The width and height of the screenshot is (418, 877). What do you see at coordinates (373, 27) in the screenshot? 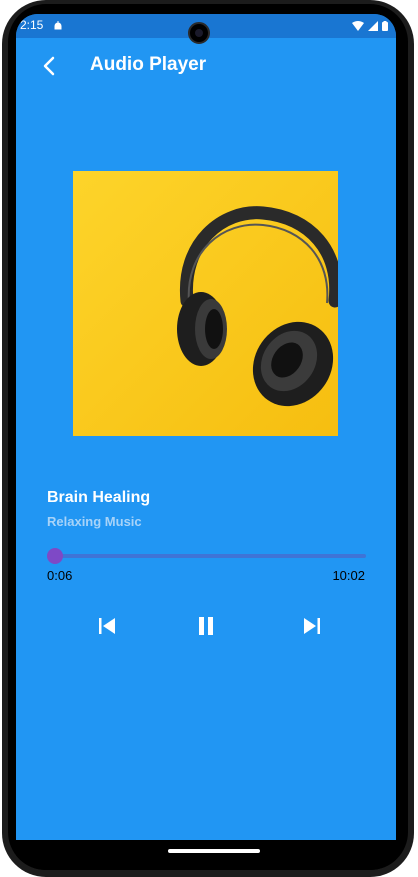
I see `signal-icon` at bounding box center [373, 27].